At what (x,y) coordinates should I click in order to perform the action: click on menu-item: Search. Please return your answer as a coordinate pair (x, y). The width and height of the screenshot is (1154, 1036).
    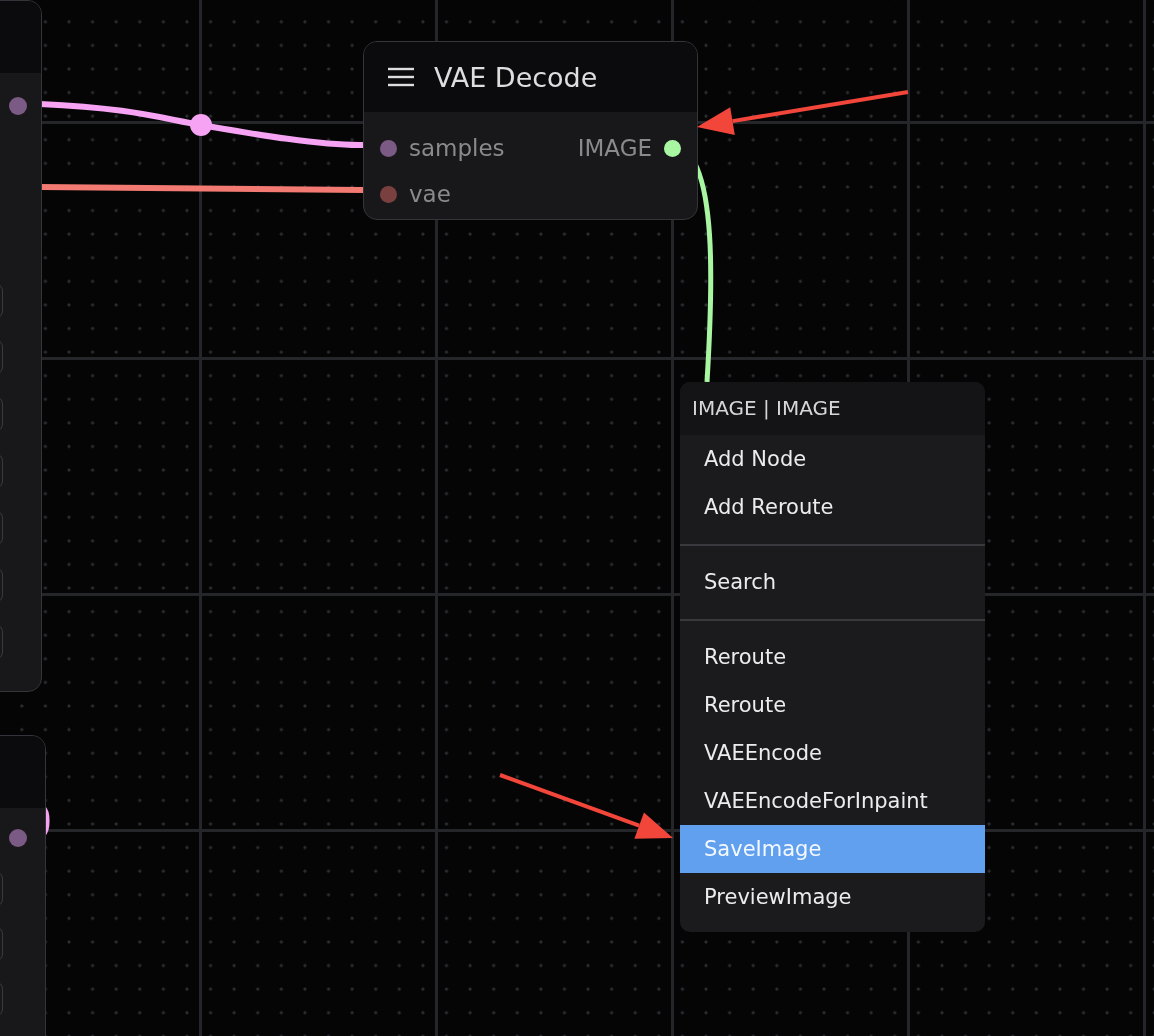
    Looking at the image, I should click on (832, 582).